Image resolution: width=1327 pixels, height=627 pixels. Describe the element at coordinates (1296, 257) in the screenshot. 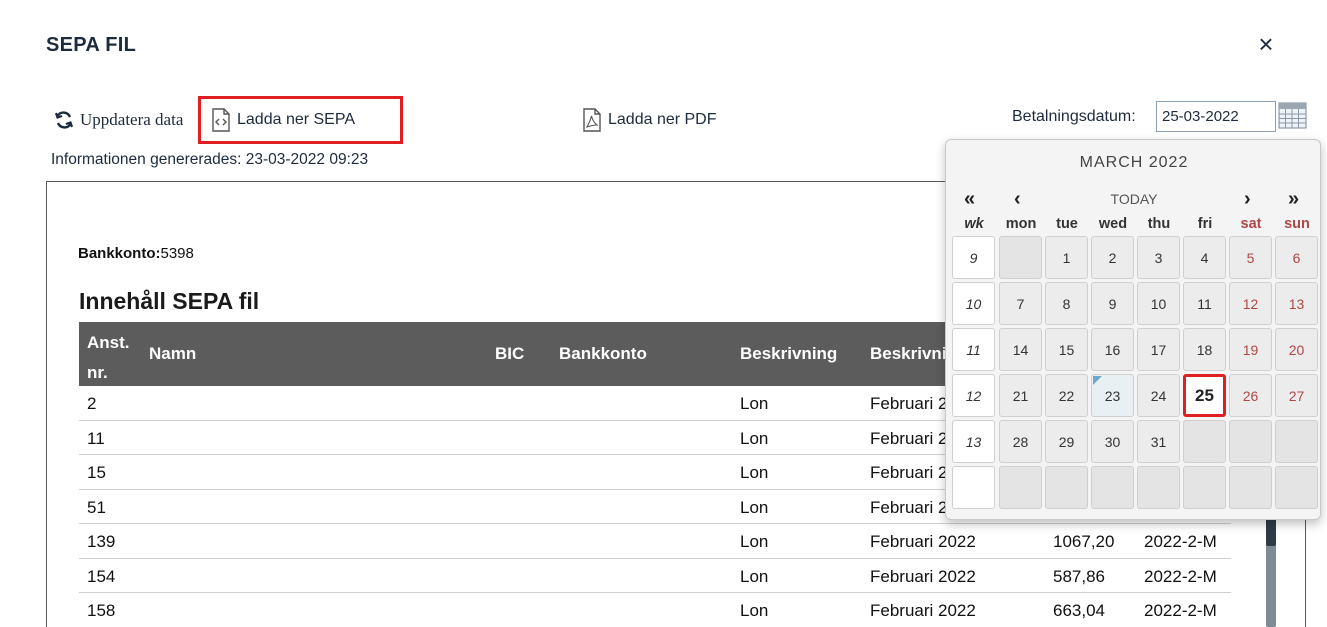

I see `calendar-day: 6` at that location.